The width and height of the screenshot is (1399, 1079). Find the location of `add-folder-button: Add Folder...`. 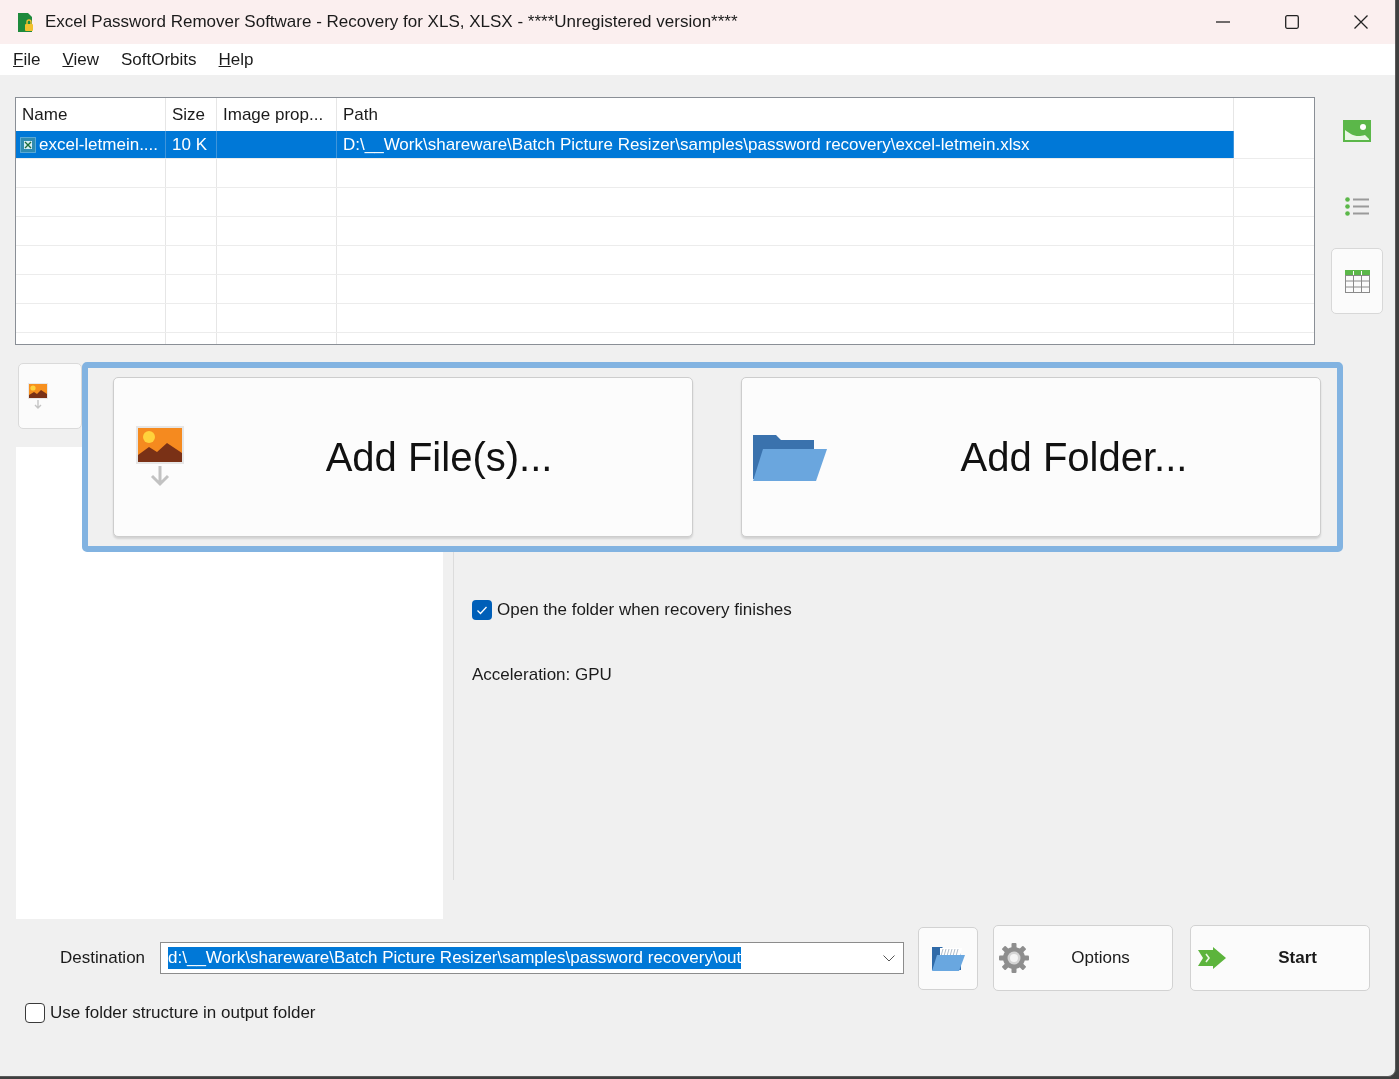

add-folder-button: Add Folder... is located at coordinates (1031, 457).